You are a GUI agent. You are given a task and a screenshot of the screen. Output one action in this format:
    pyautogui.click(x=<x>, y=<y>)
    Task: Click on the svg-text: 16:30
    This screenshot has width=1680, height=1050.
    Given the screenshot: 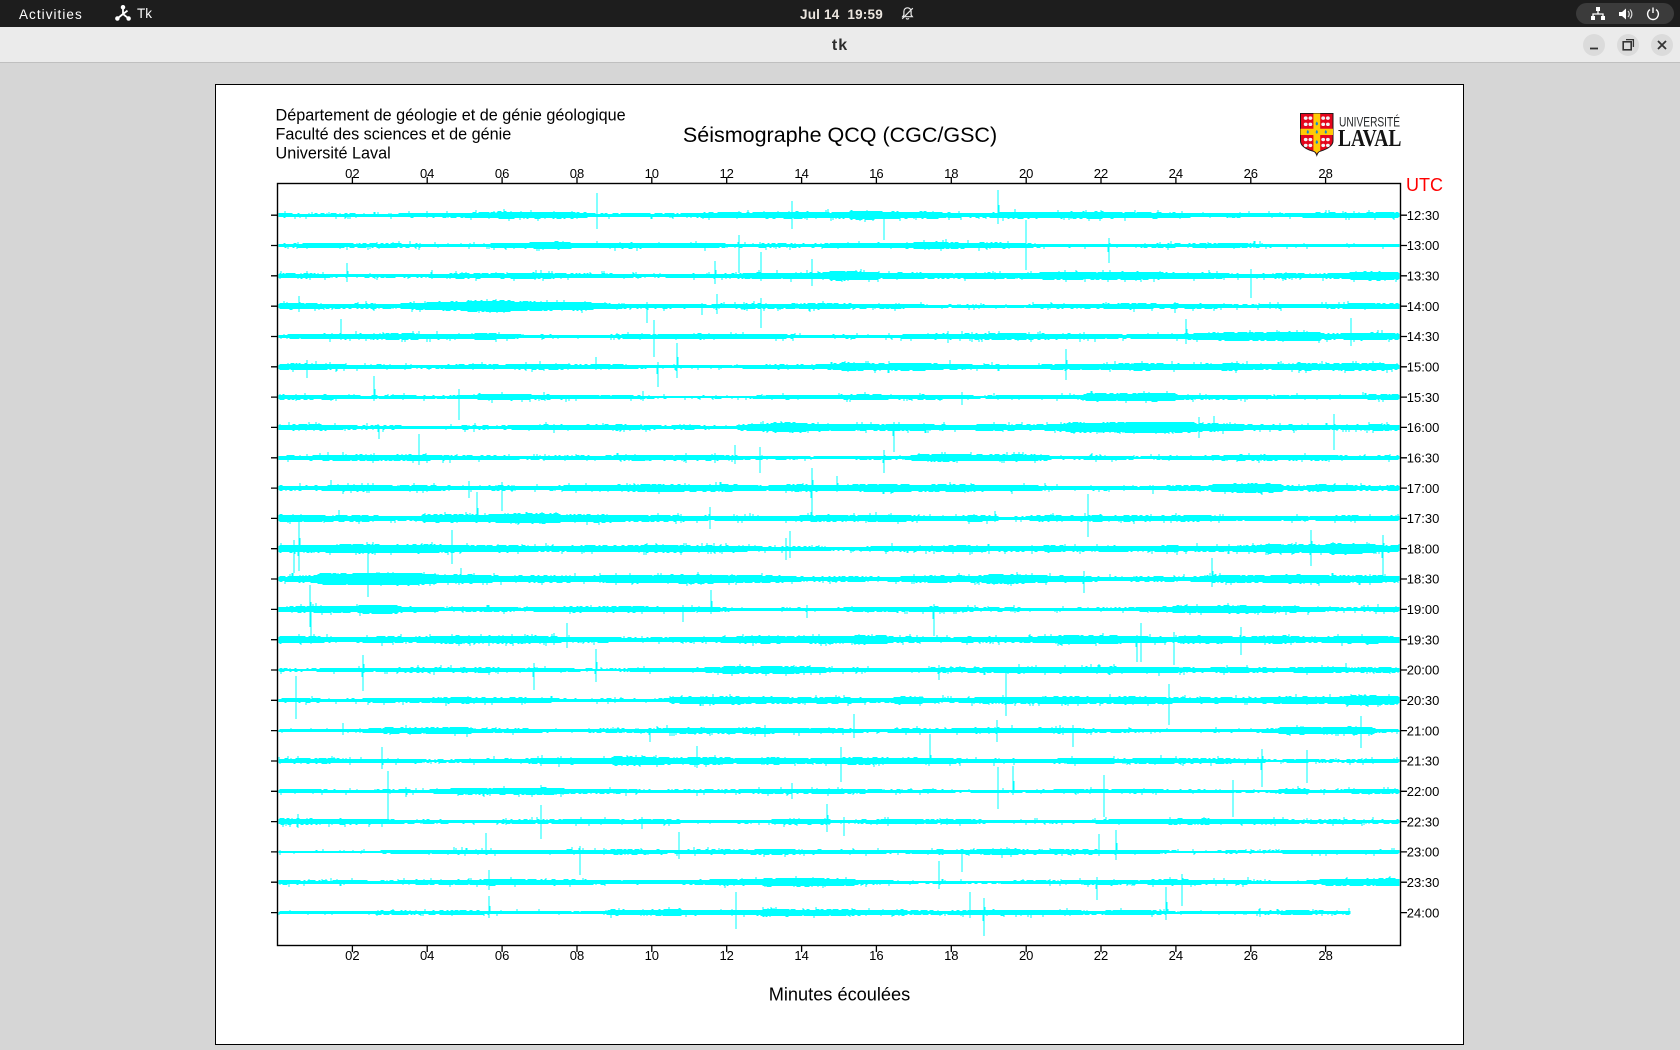 What is the action you would take?
    pyautogui.click(x=1423, y=458)
    